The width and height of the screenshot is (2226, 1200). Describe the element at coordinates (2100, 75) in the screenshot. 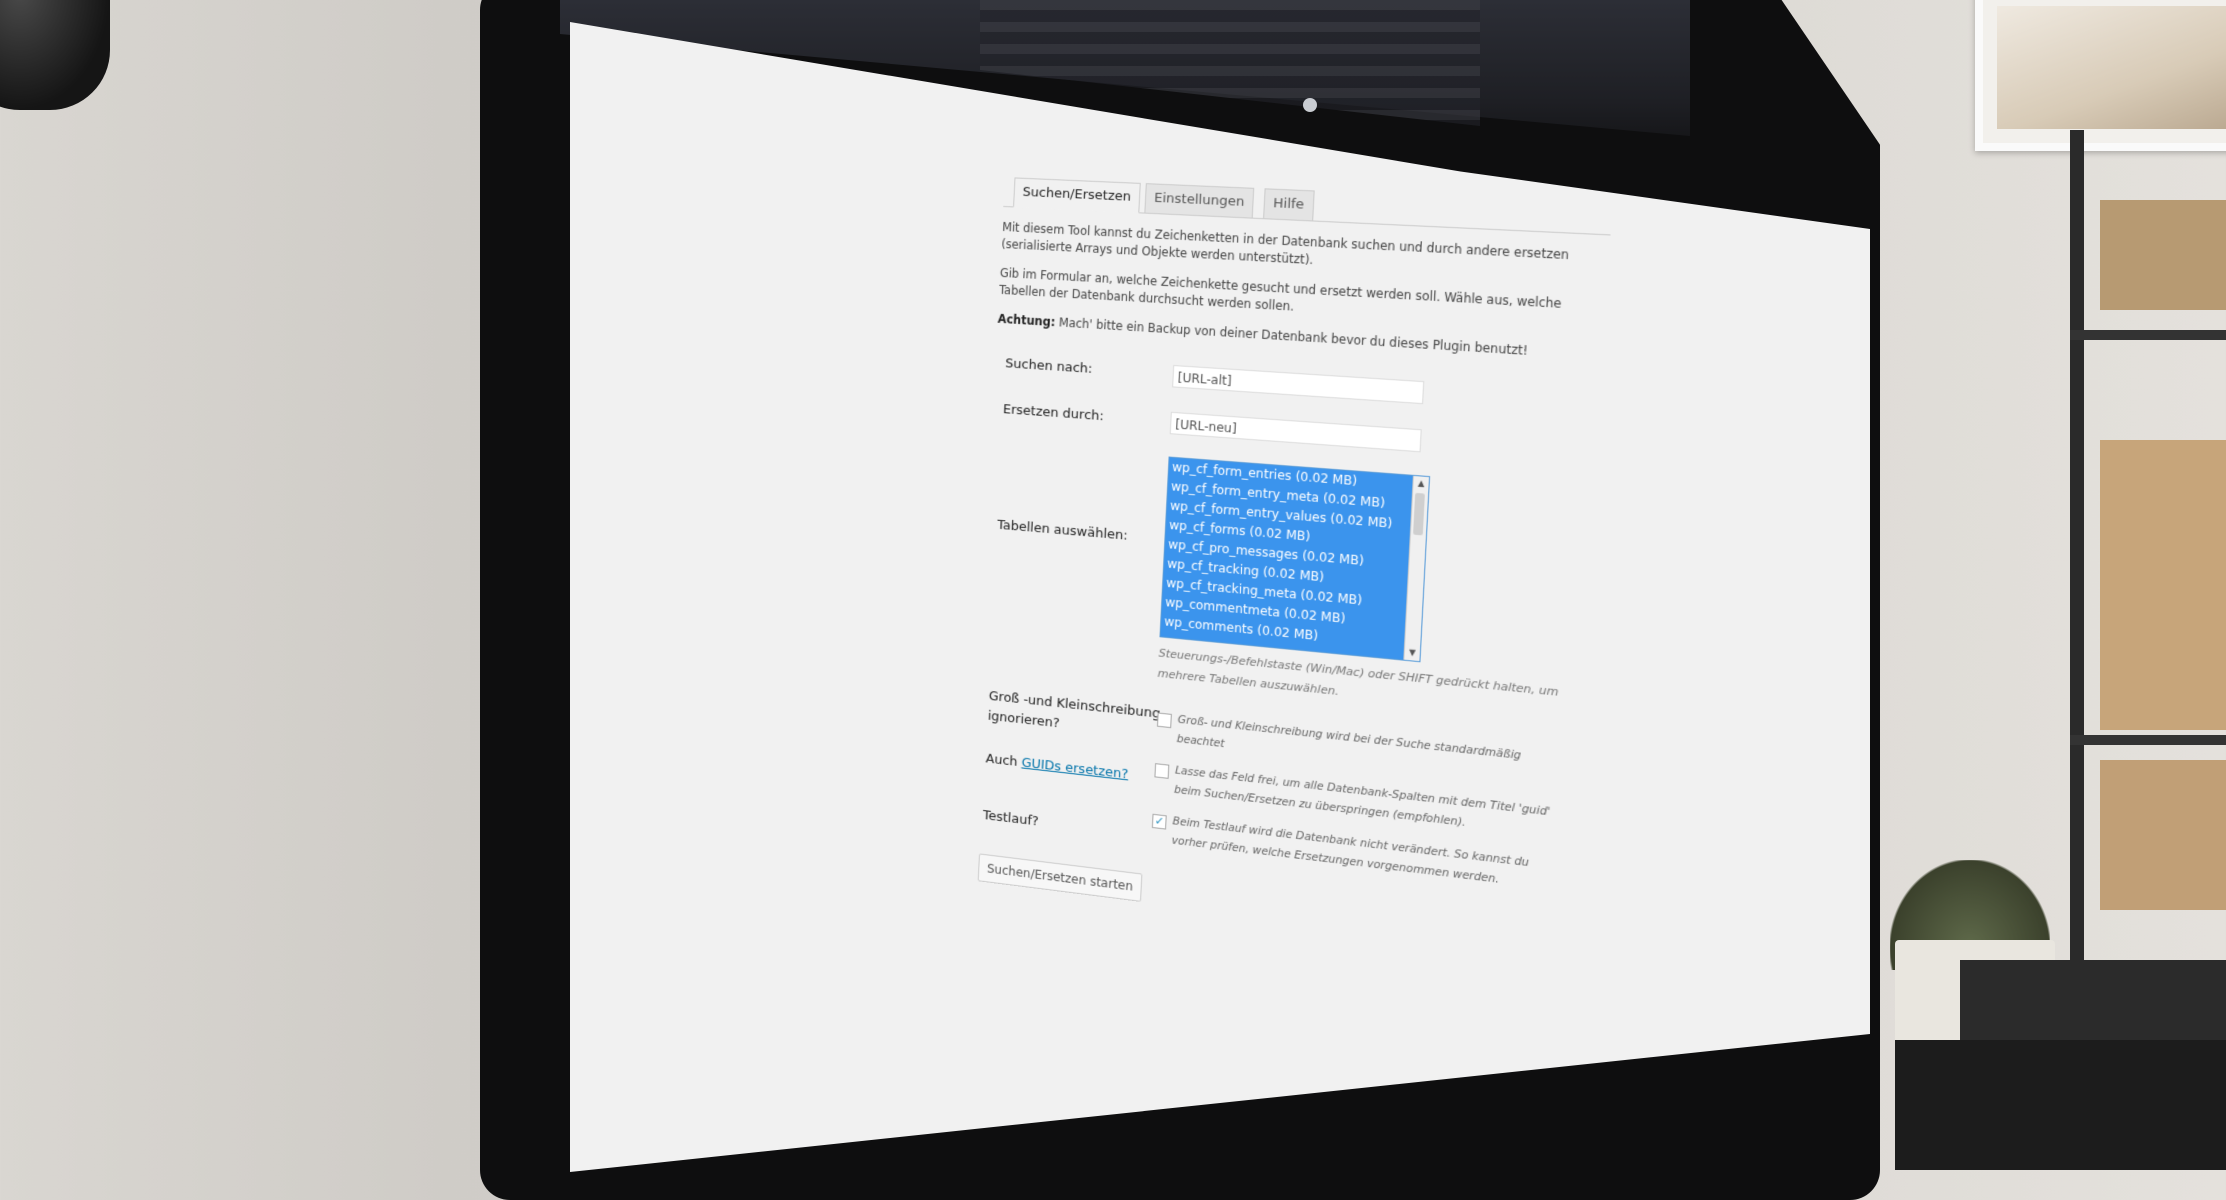

I see `wall-picture` at that location.